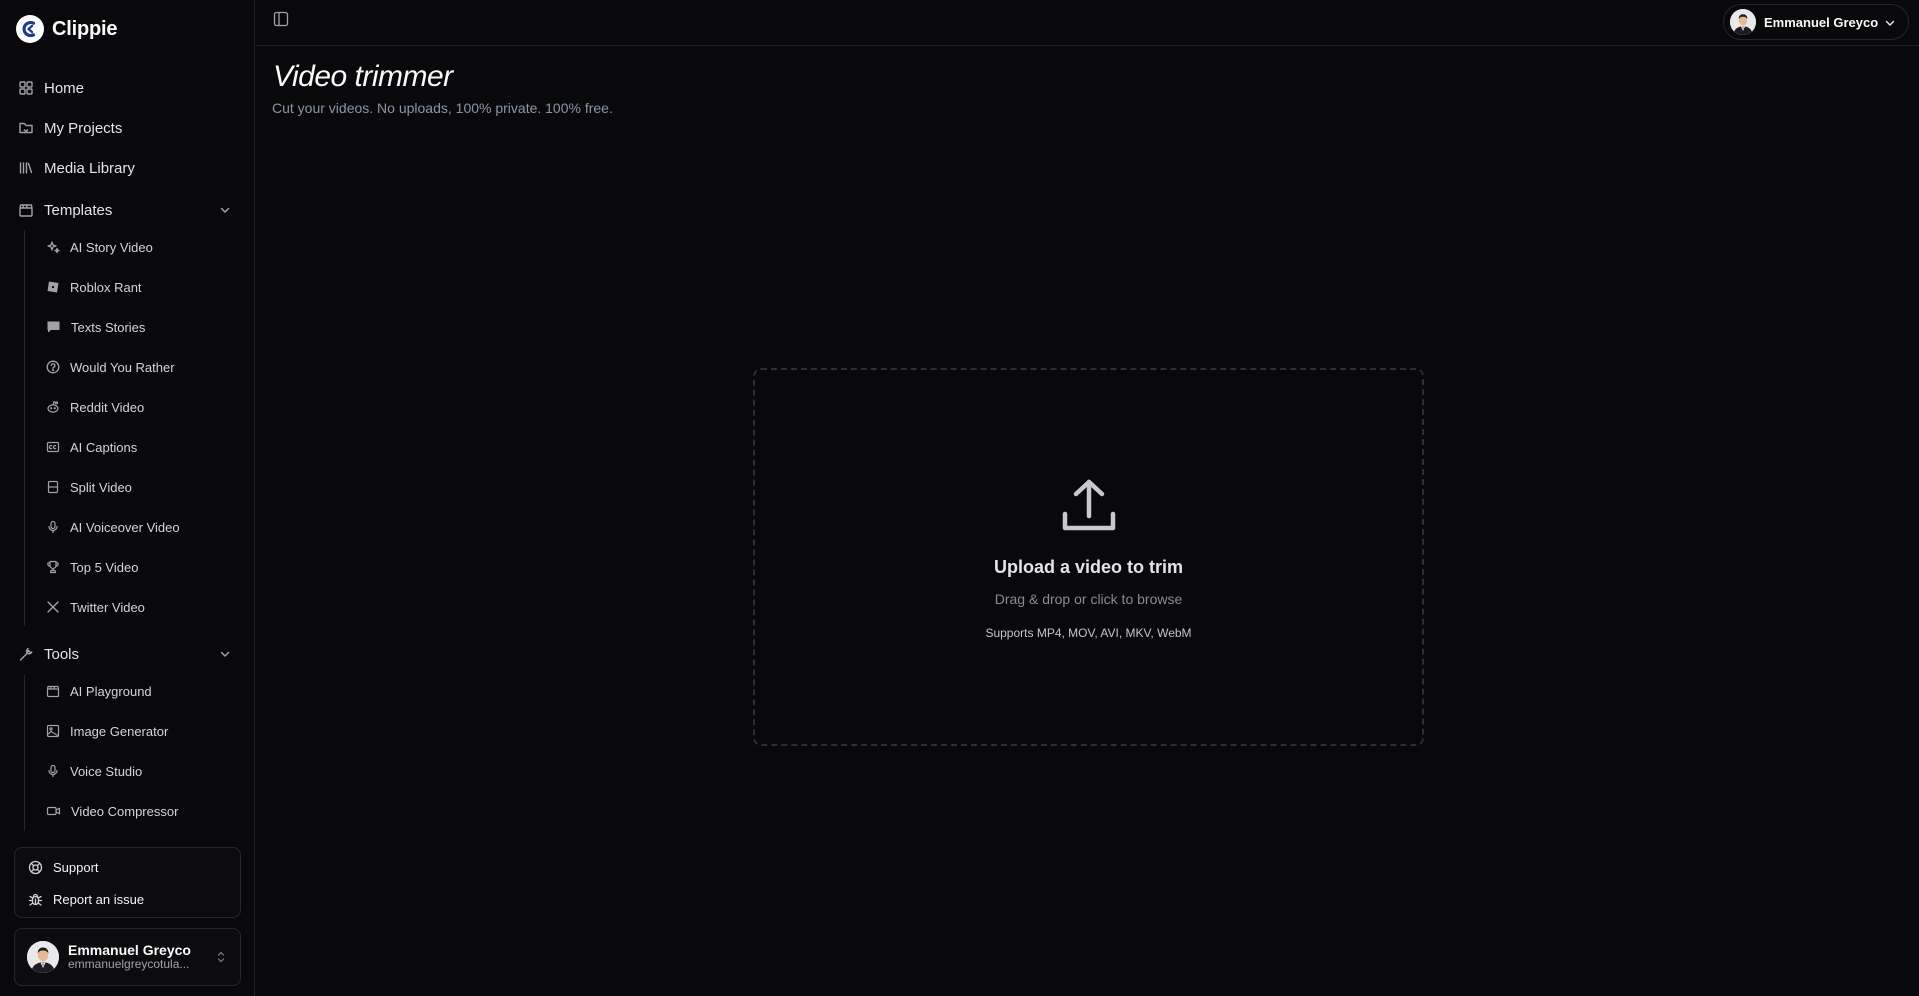  Describe the element at coordinates (76, 867) in the screenshot. I see `support-label: Support` at that location.